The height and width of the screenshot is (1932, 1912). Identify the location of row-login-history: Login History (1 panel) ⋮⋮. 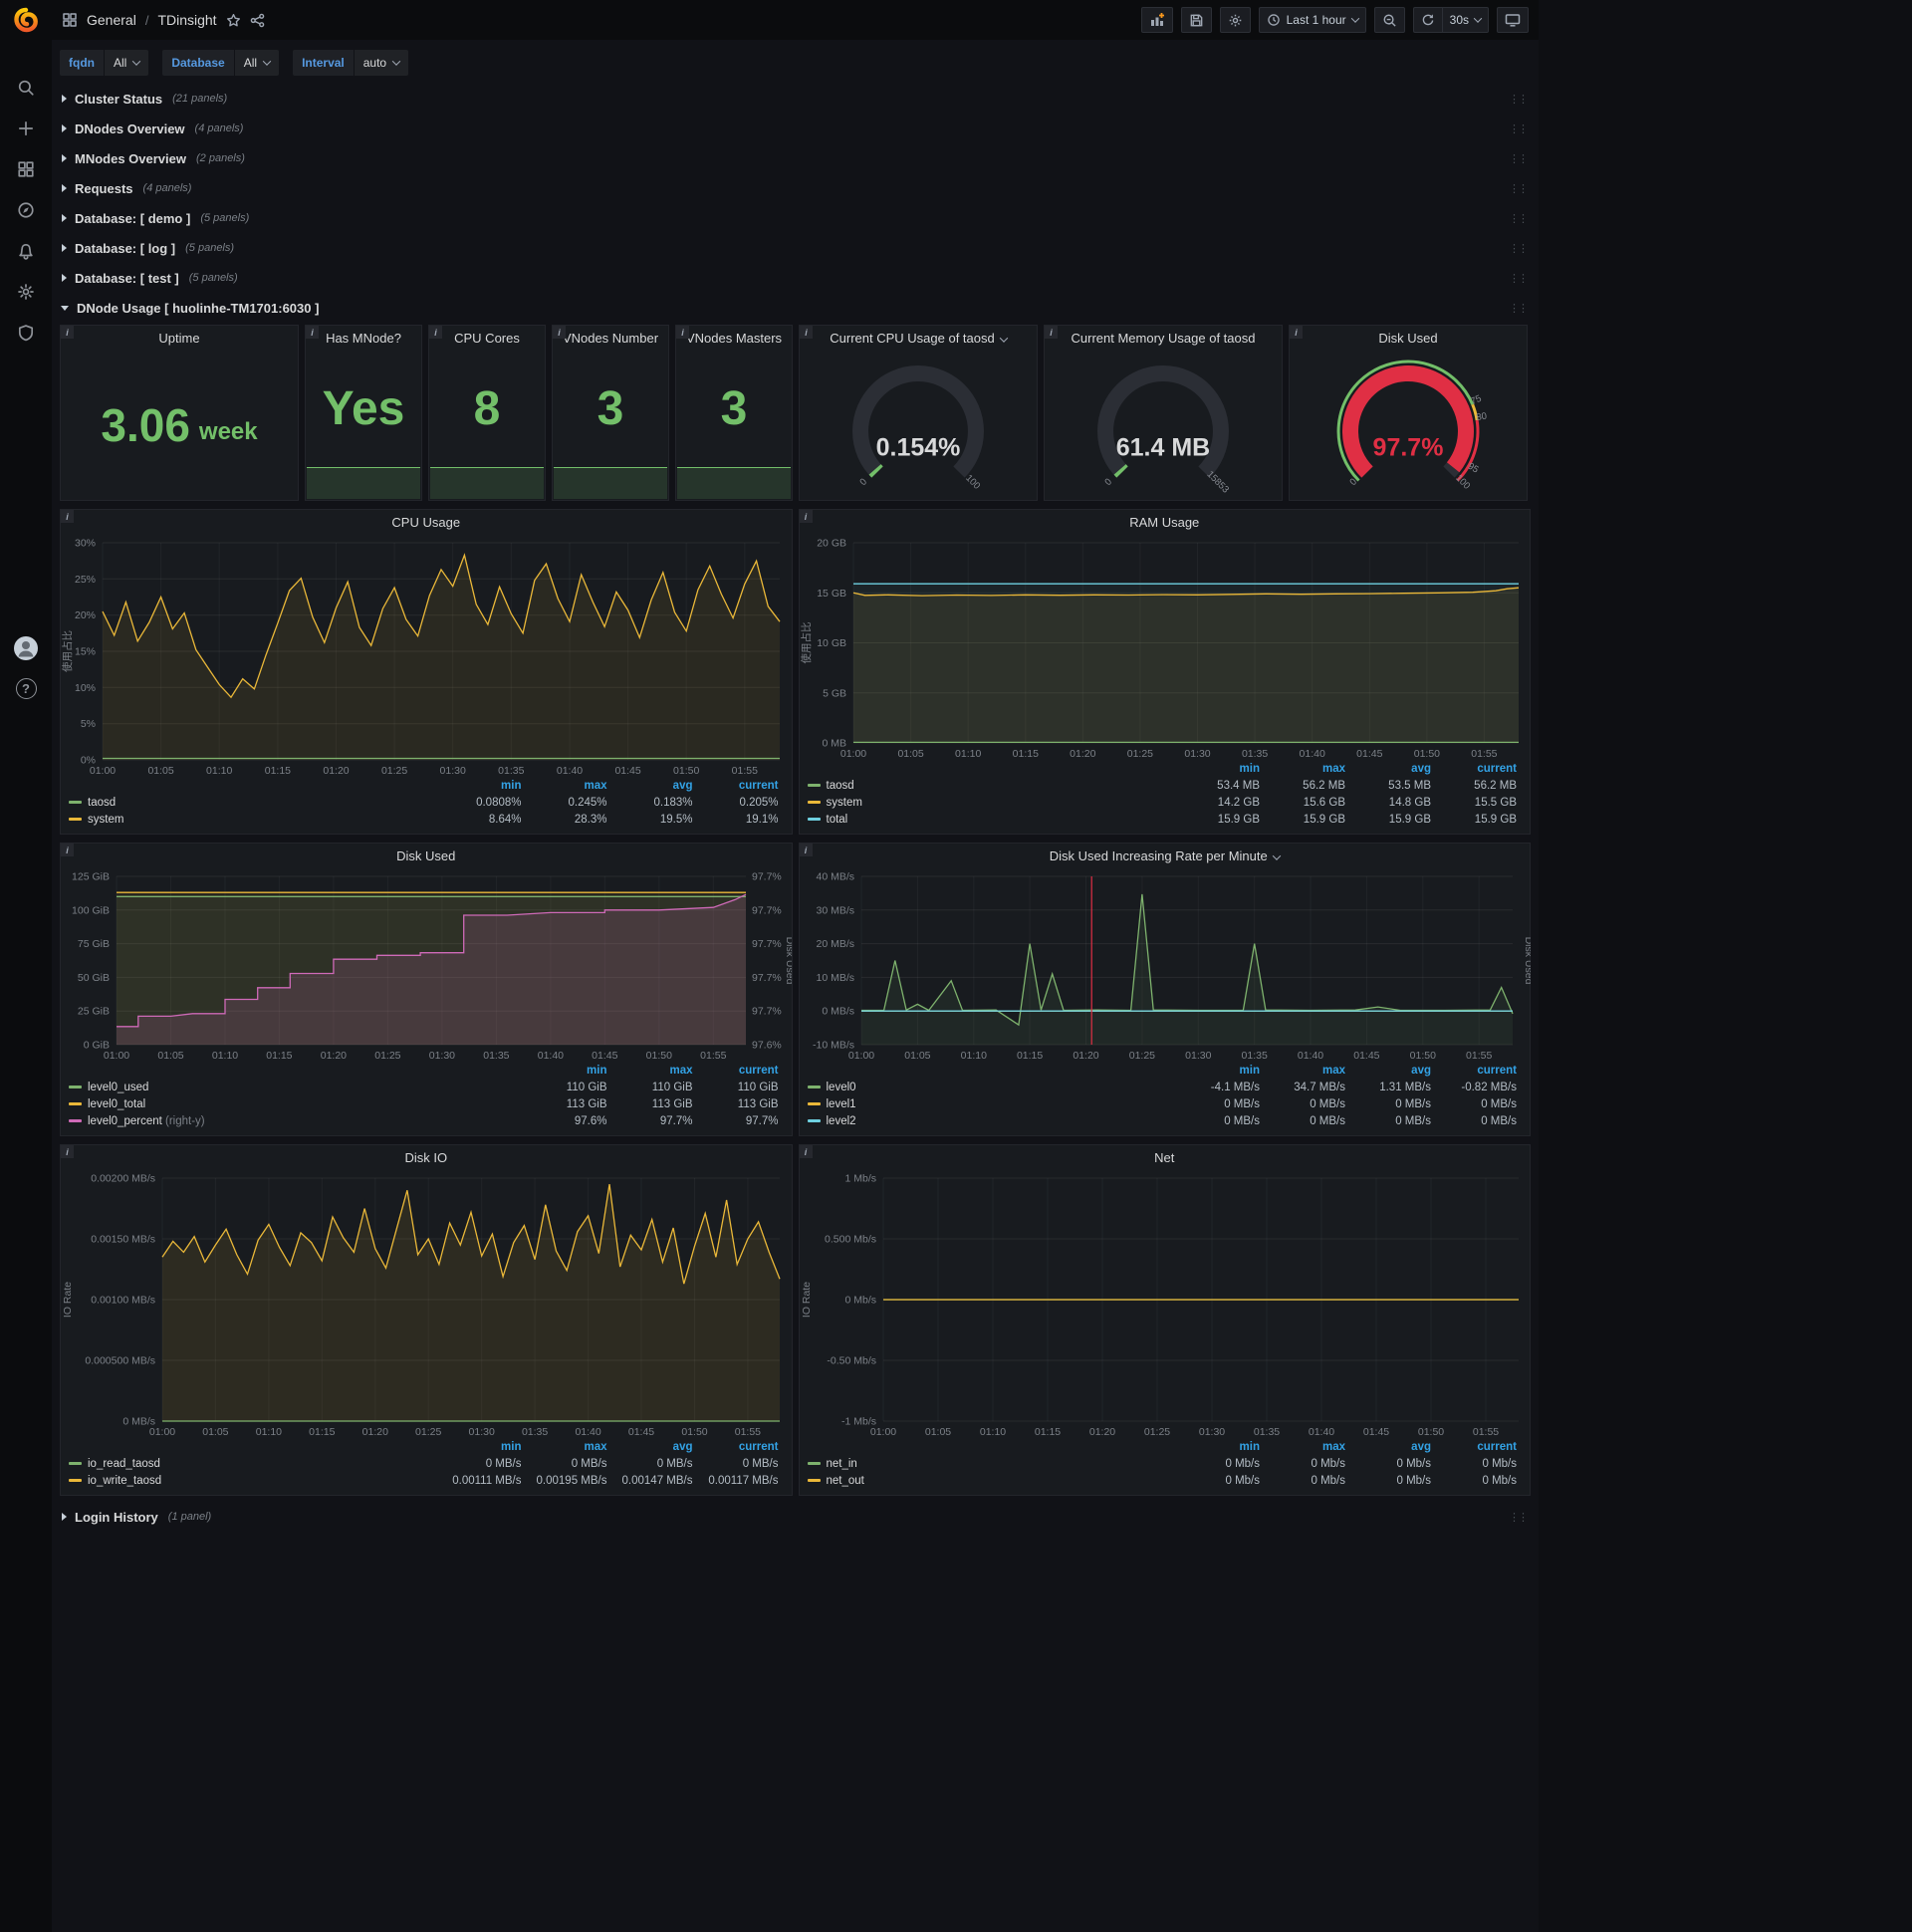
(795, 1517).